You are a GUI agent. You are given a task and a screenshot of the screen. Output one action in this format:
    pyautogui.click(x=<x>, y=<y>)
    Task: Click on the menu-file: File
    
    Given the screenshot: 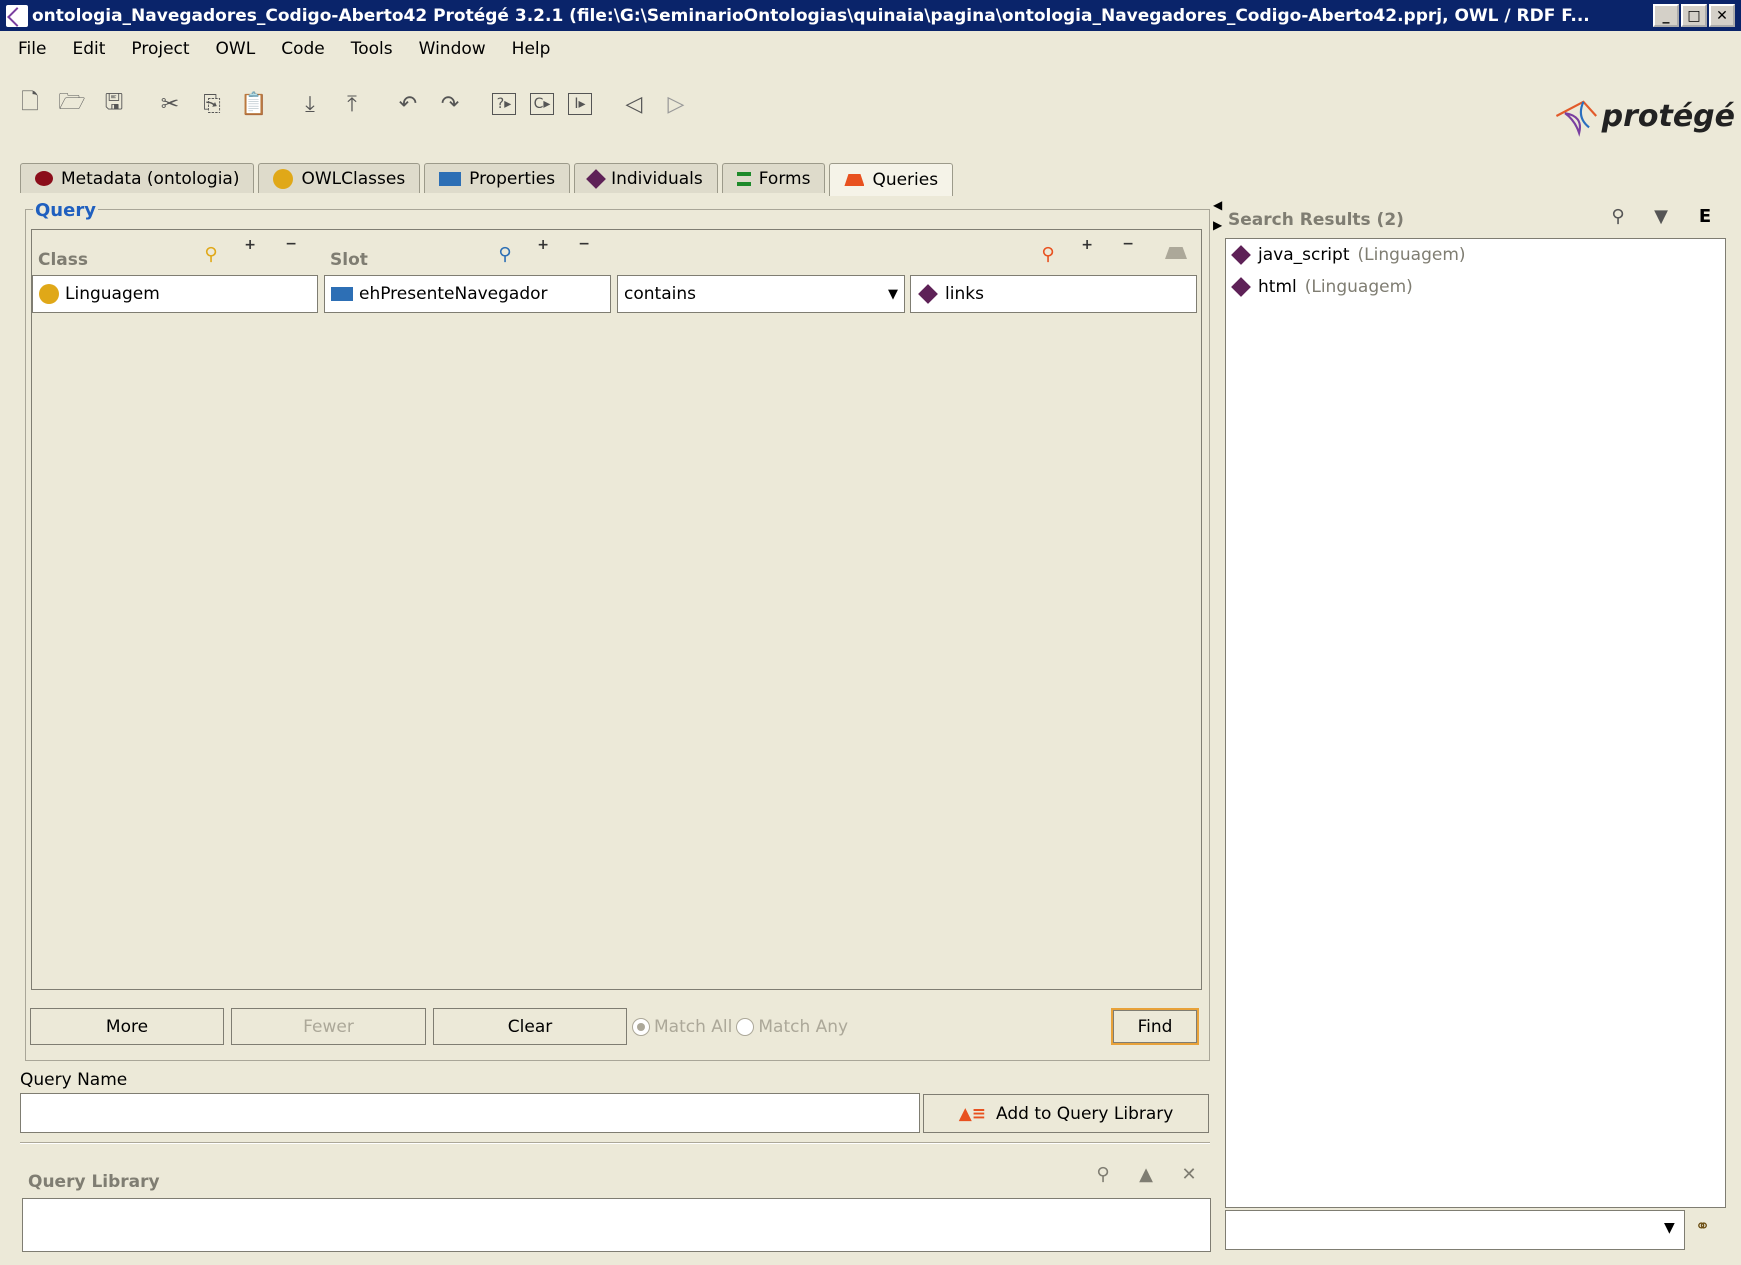 What is the action you would take?
    pyautogui.click(x=32, y=49)
    